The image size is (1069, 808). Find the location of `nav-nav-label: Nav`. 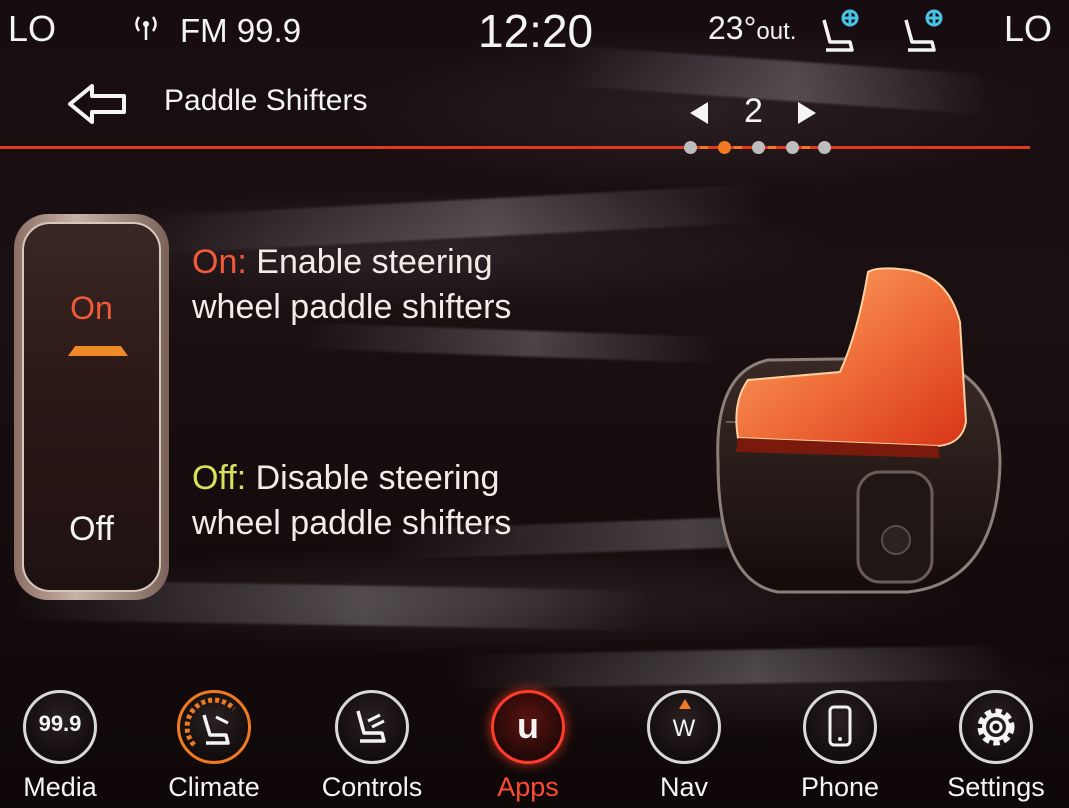

nav-nav-label: Nav is located at coordinates (683, 787).